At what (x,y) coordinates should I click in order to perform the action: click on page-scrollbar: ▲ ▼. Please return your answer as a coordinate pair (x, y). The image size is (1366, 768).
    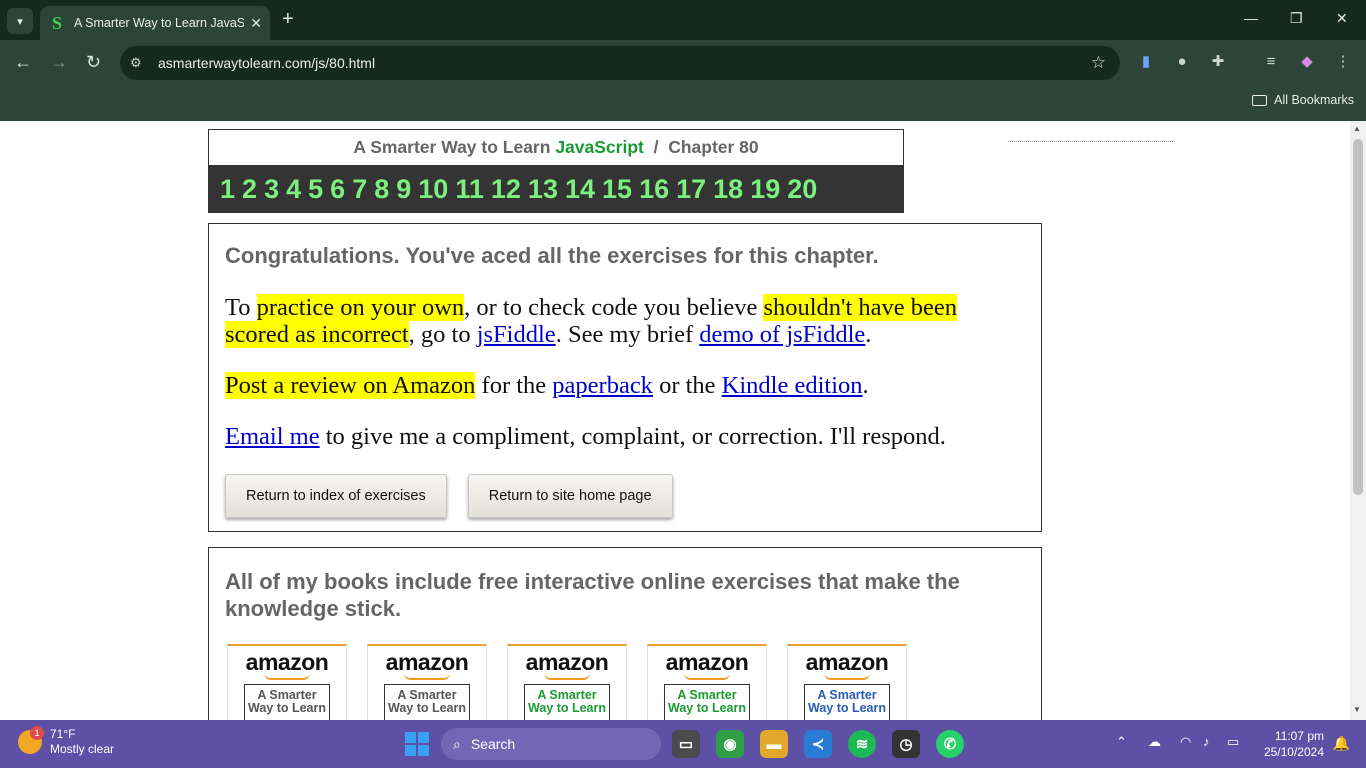
    Looking at the image, I should click on (1358, 420).